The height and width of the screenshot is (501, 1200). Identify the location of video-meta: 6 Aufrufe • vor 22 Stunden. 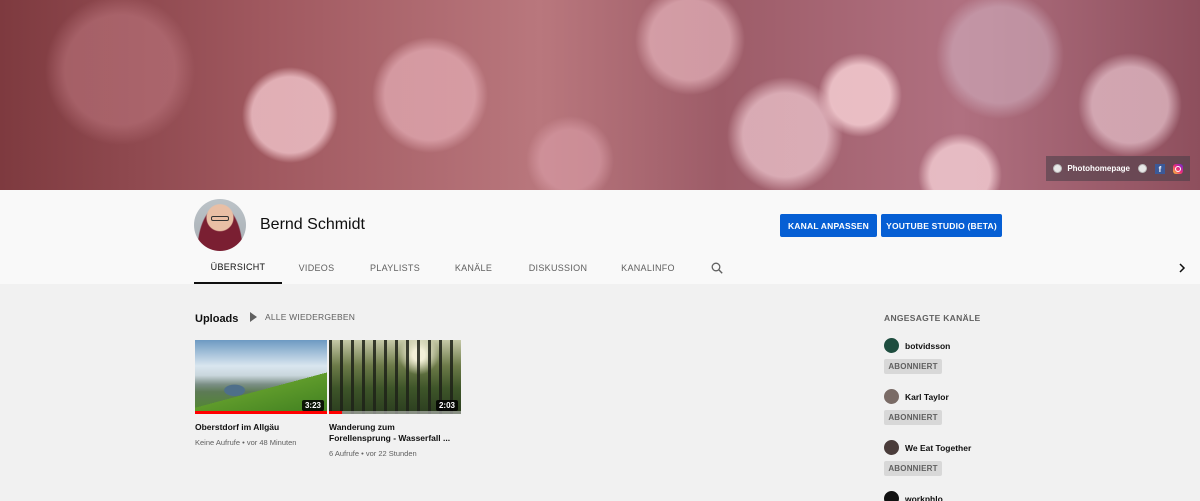
(373, 453).